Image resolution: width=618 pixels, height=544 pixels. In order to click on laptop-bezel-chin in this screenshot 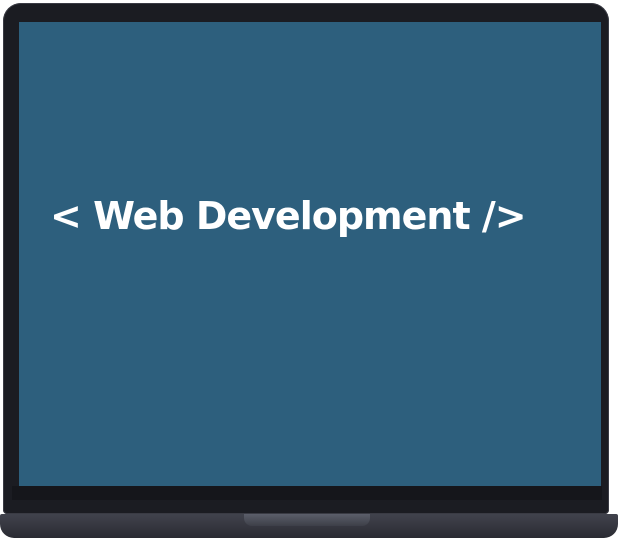, I will do `click(307, 493)`.